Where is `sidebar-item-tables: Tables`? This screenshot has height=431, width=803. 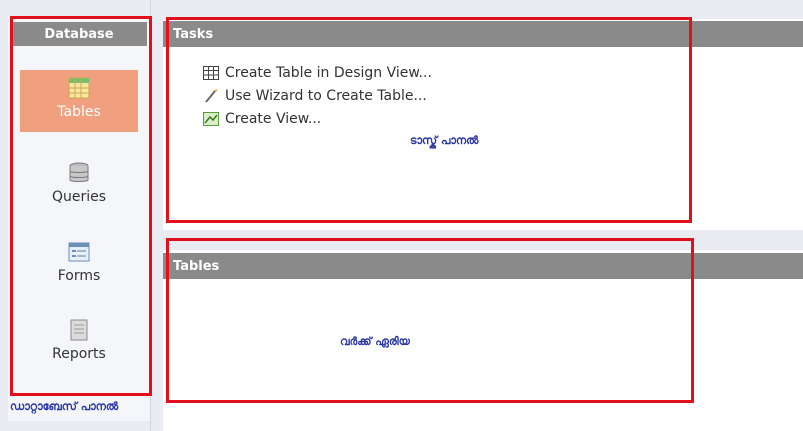
sidebar-item-tables: Tables is located at coordinates (79, 101).